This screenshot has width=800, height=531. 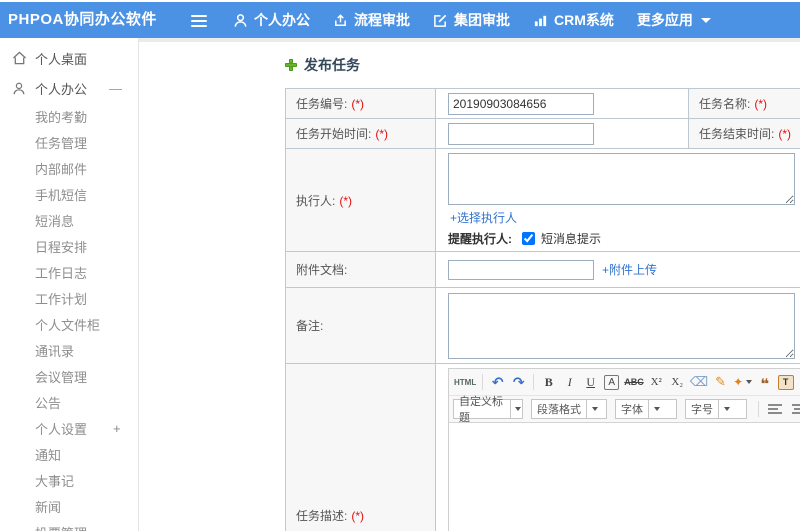 What do you see at coordinates (796, 409) in the screenshot?
I see `align-center-icon` at bounding box center [796, 409].